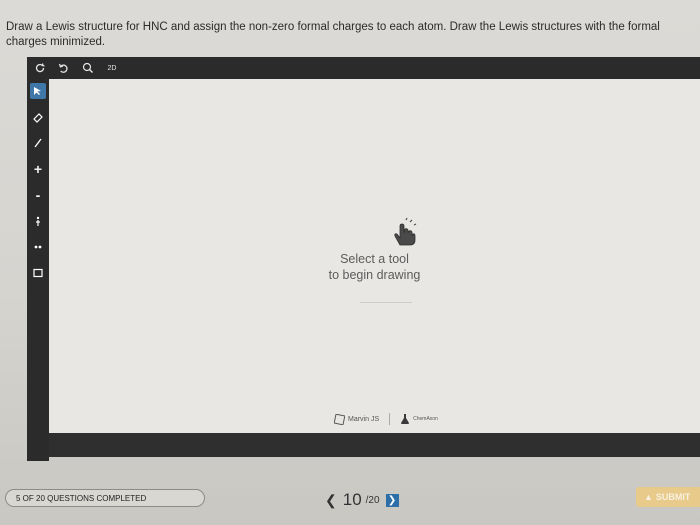 This screenshot has width=700, height=525. I want to click on chemaxon-logo: ChemAxon, so click(419, 419).